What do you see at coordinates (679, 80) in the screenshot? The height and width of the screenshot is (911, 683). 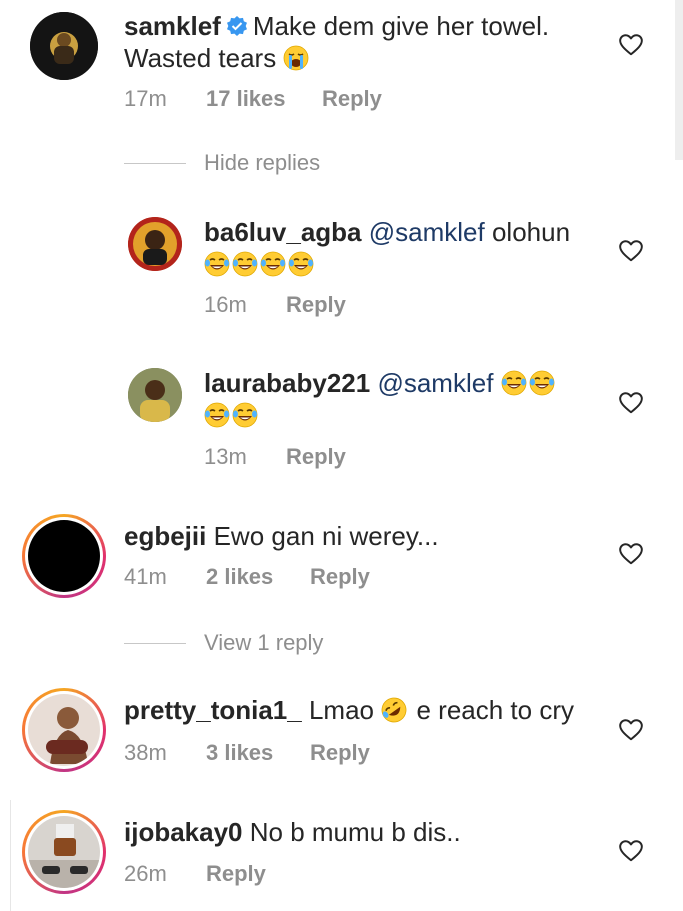 I see `scrollbar` at bounding box center [679, 80].